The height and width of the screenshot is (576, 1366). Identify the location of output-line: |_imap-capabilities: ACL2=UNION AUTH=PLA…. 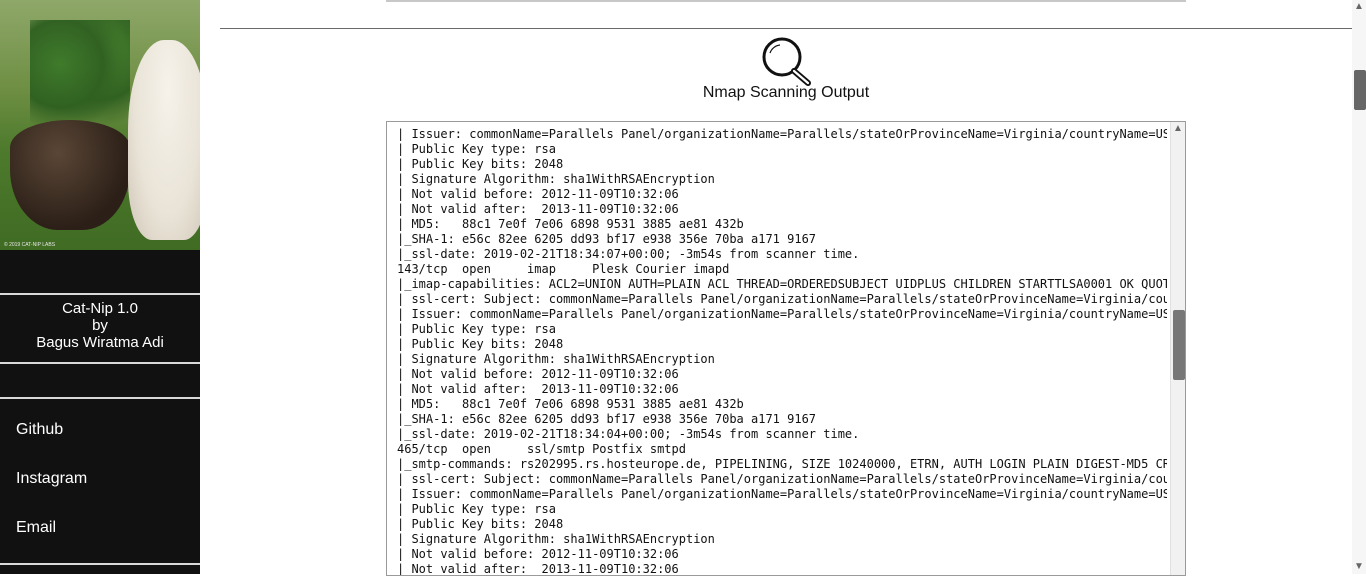
(782, 284).